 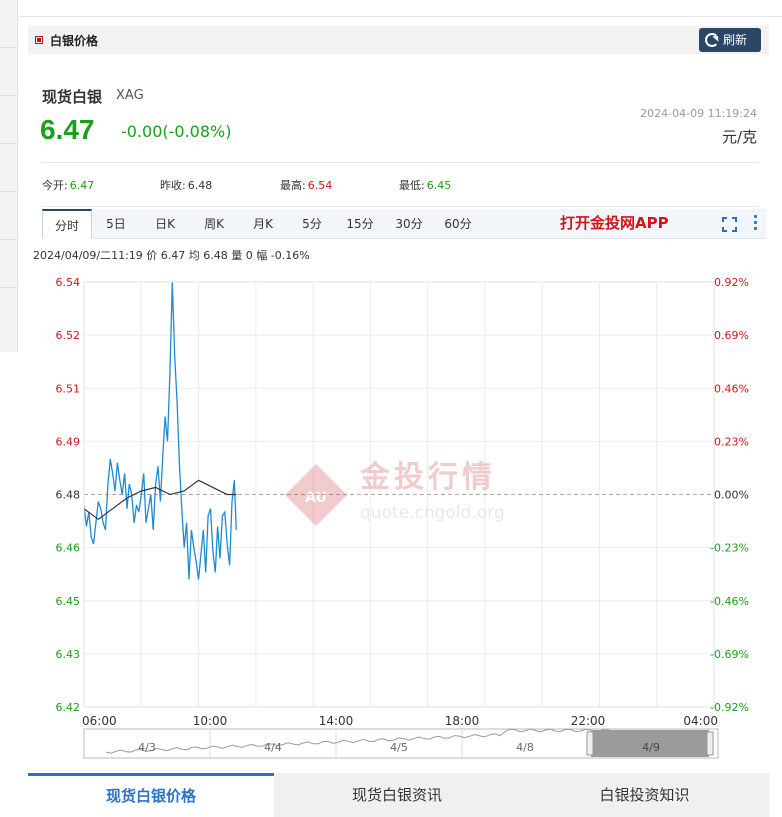 What do you see at coordinates (147, 747) in the screenshot?
I see `navigator-date-label: 4/3` at bounding box center [147, 747].